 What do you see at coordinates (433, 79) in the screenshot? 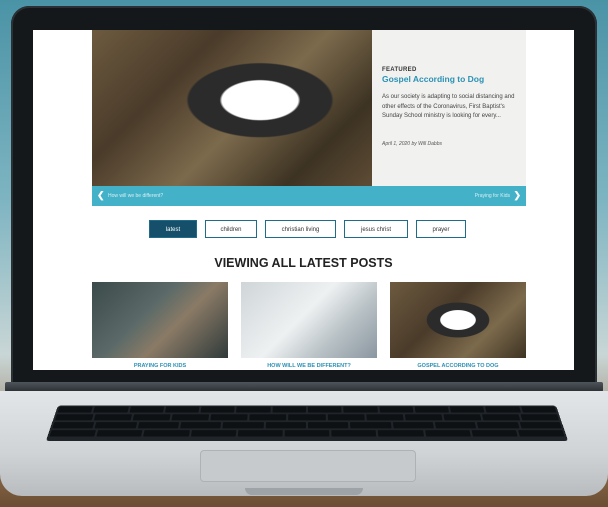
I see `featured-title-link: Gospel According to Dog` at bounding box center [433, 79].